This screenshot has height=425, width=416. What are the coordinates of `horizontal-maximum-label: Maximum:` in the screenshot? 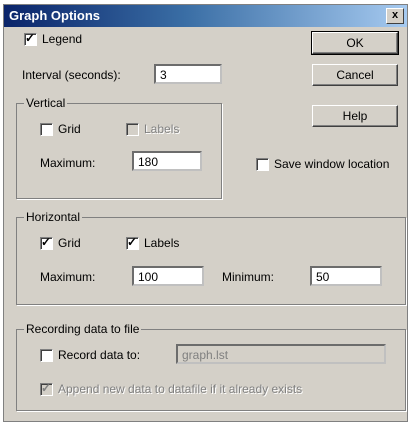 It's located at (68, 277).